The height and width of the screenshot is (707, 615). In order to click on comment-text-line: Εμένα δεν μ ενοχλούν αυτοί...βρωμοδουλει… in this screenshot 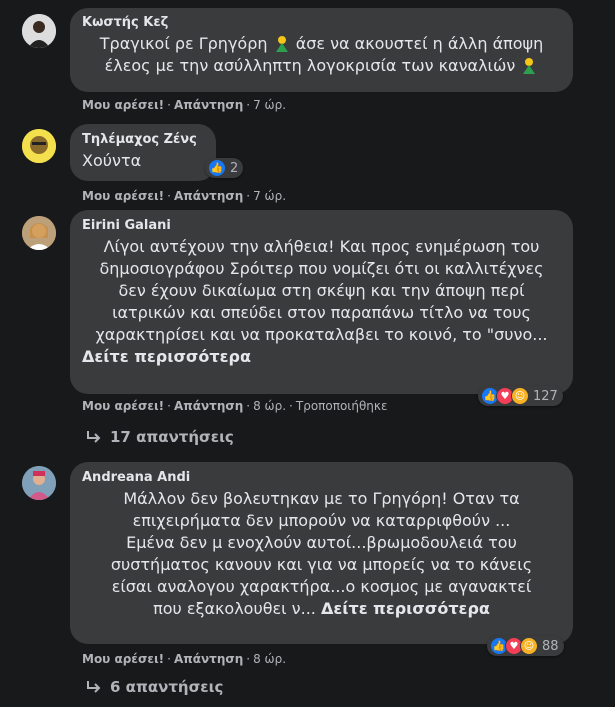, I will do `click(321, 542)`.